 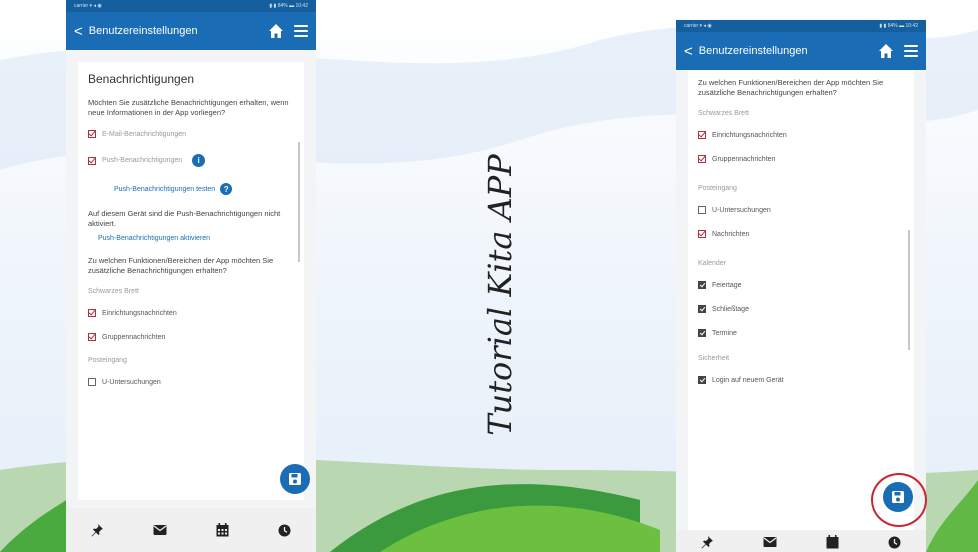 I want to click on section-heading: Benachrichtigungen, so click(x=141, y=79).